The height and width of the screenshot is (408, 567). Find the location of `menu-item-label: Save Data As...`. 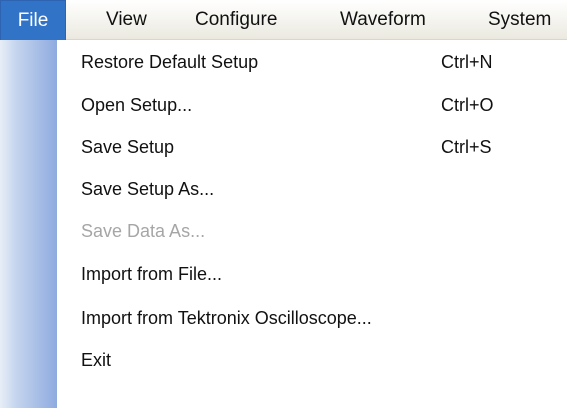

menu-item-label: Save Data As... is located at coordinates (143, 231).